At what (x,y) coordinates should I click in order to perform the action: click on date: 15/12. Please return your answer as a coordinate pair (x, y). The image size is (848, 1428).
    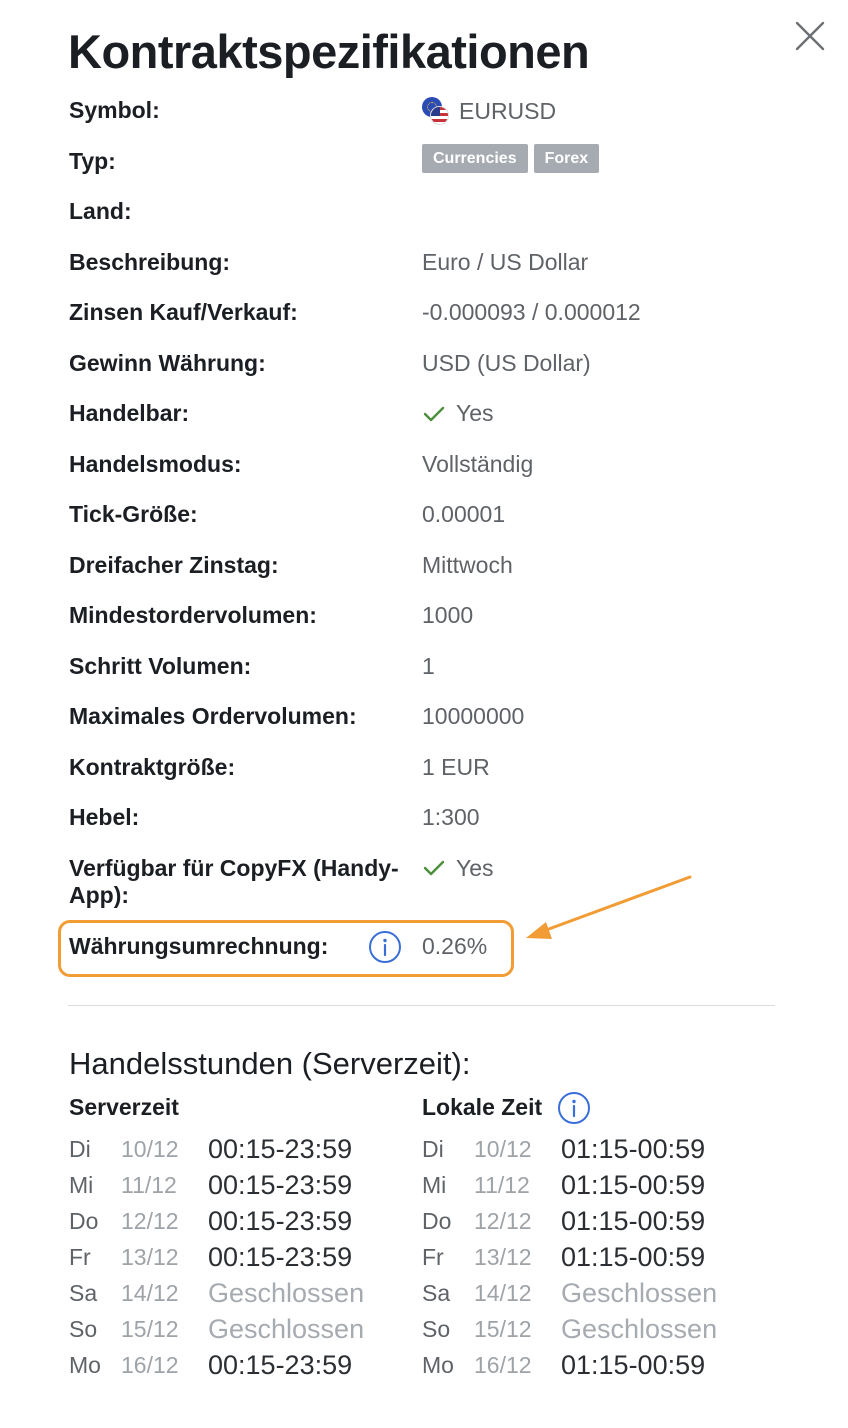
    Looking at the image, I should click on (503, 1329).